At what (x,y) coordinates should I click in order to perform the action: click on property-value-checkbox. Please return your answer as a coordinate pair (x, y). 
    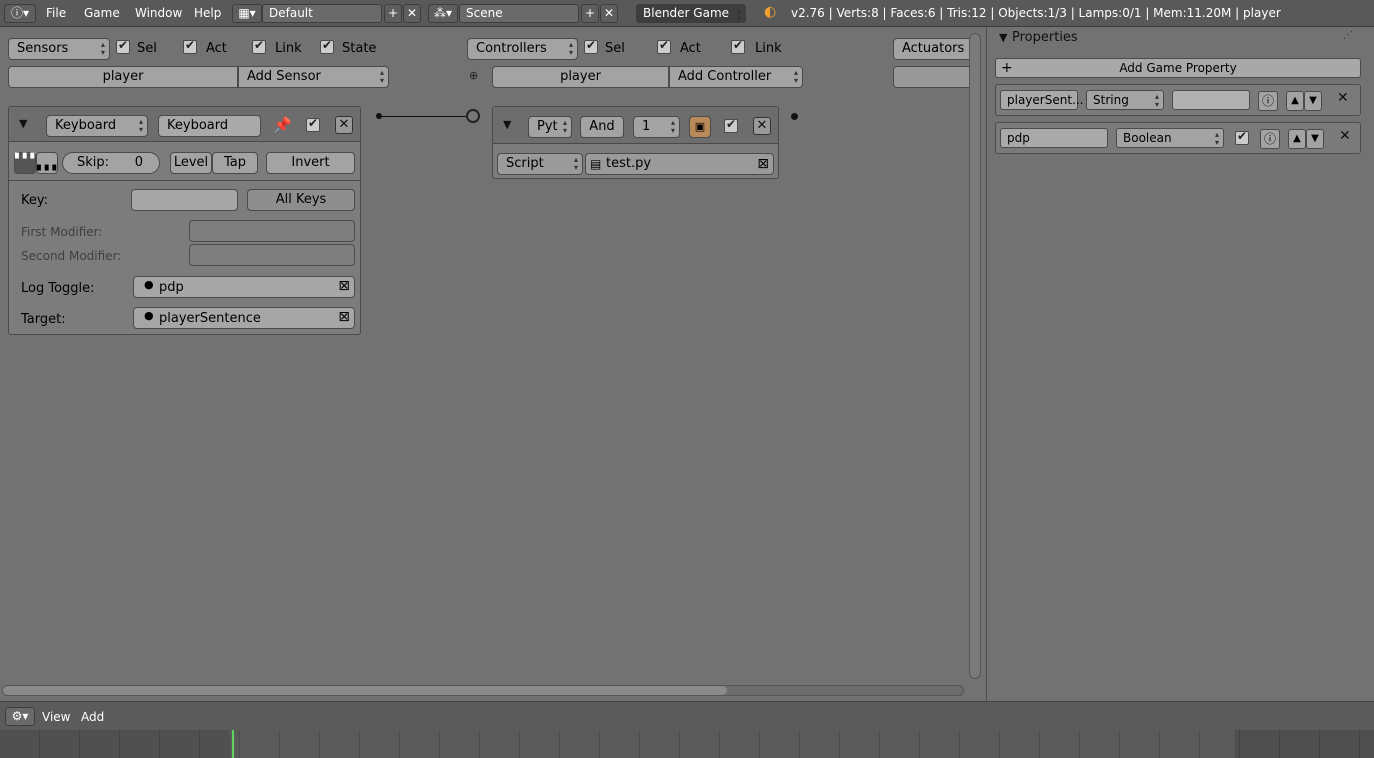
    Looking at the image, I should click on (1242, 137).